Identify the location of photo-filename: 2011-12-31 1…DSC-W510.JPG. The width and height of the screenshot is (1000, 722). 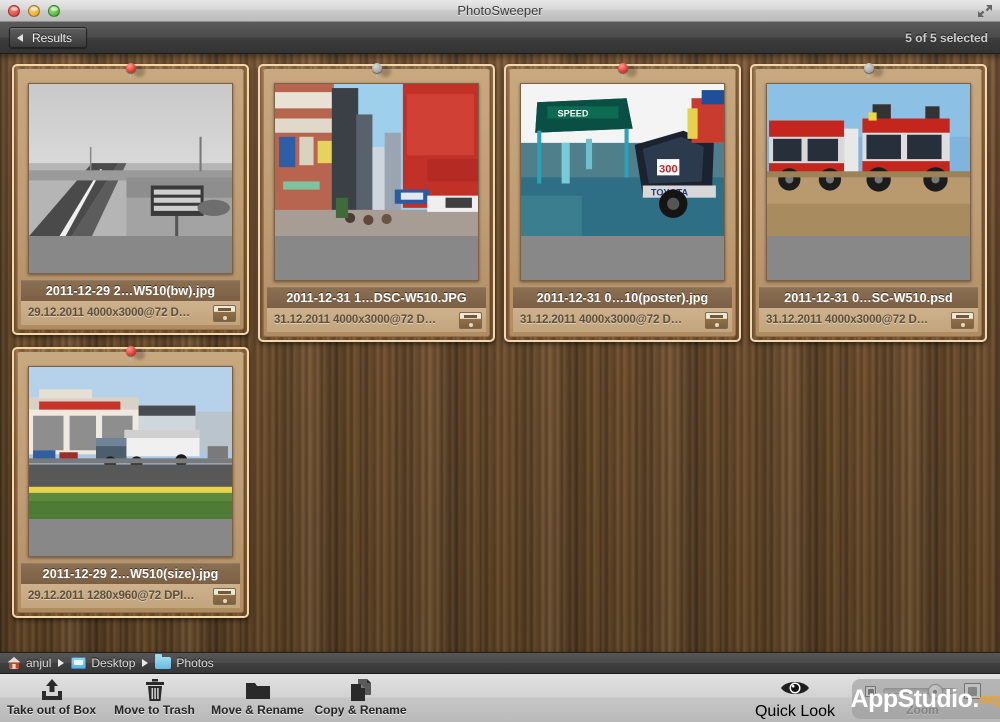
(376, 297).